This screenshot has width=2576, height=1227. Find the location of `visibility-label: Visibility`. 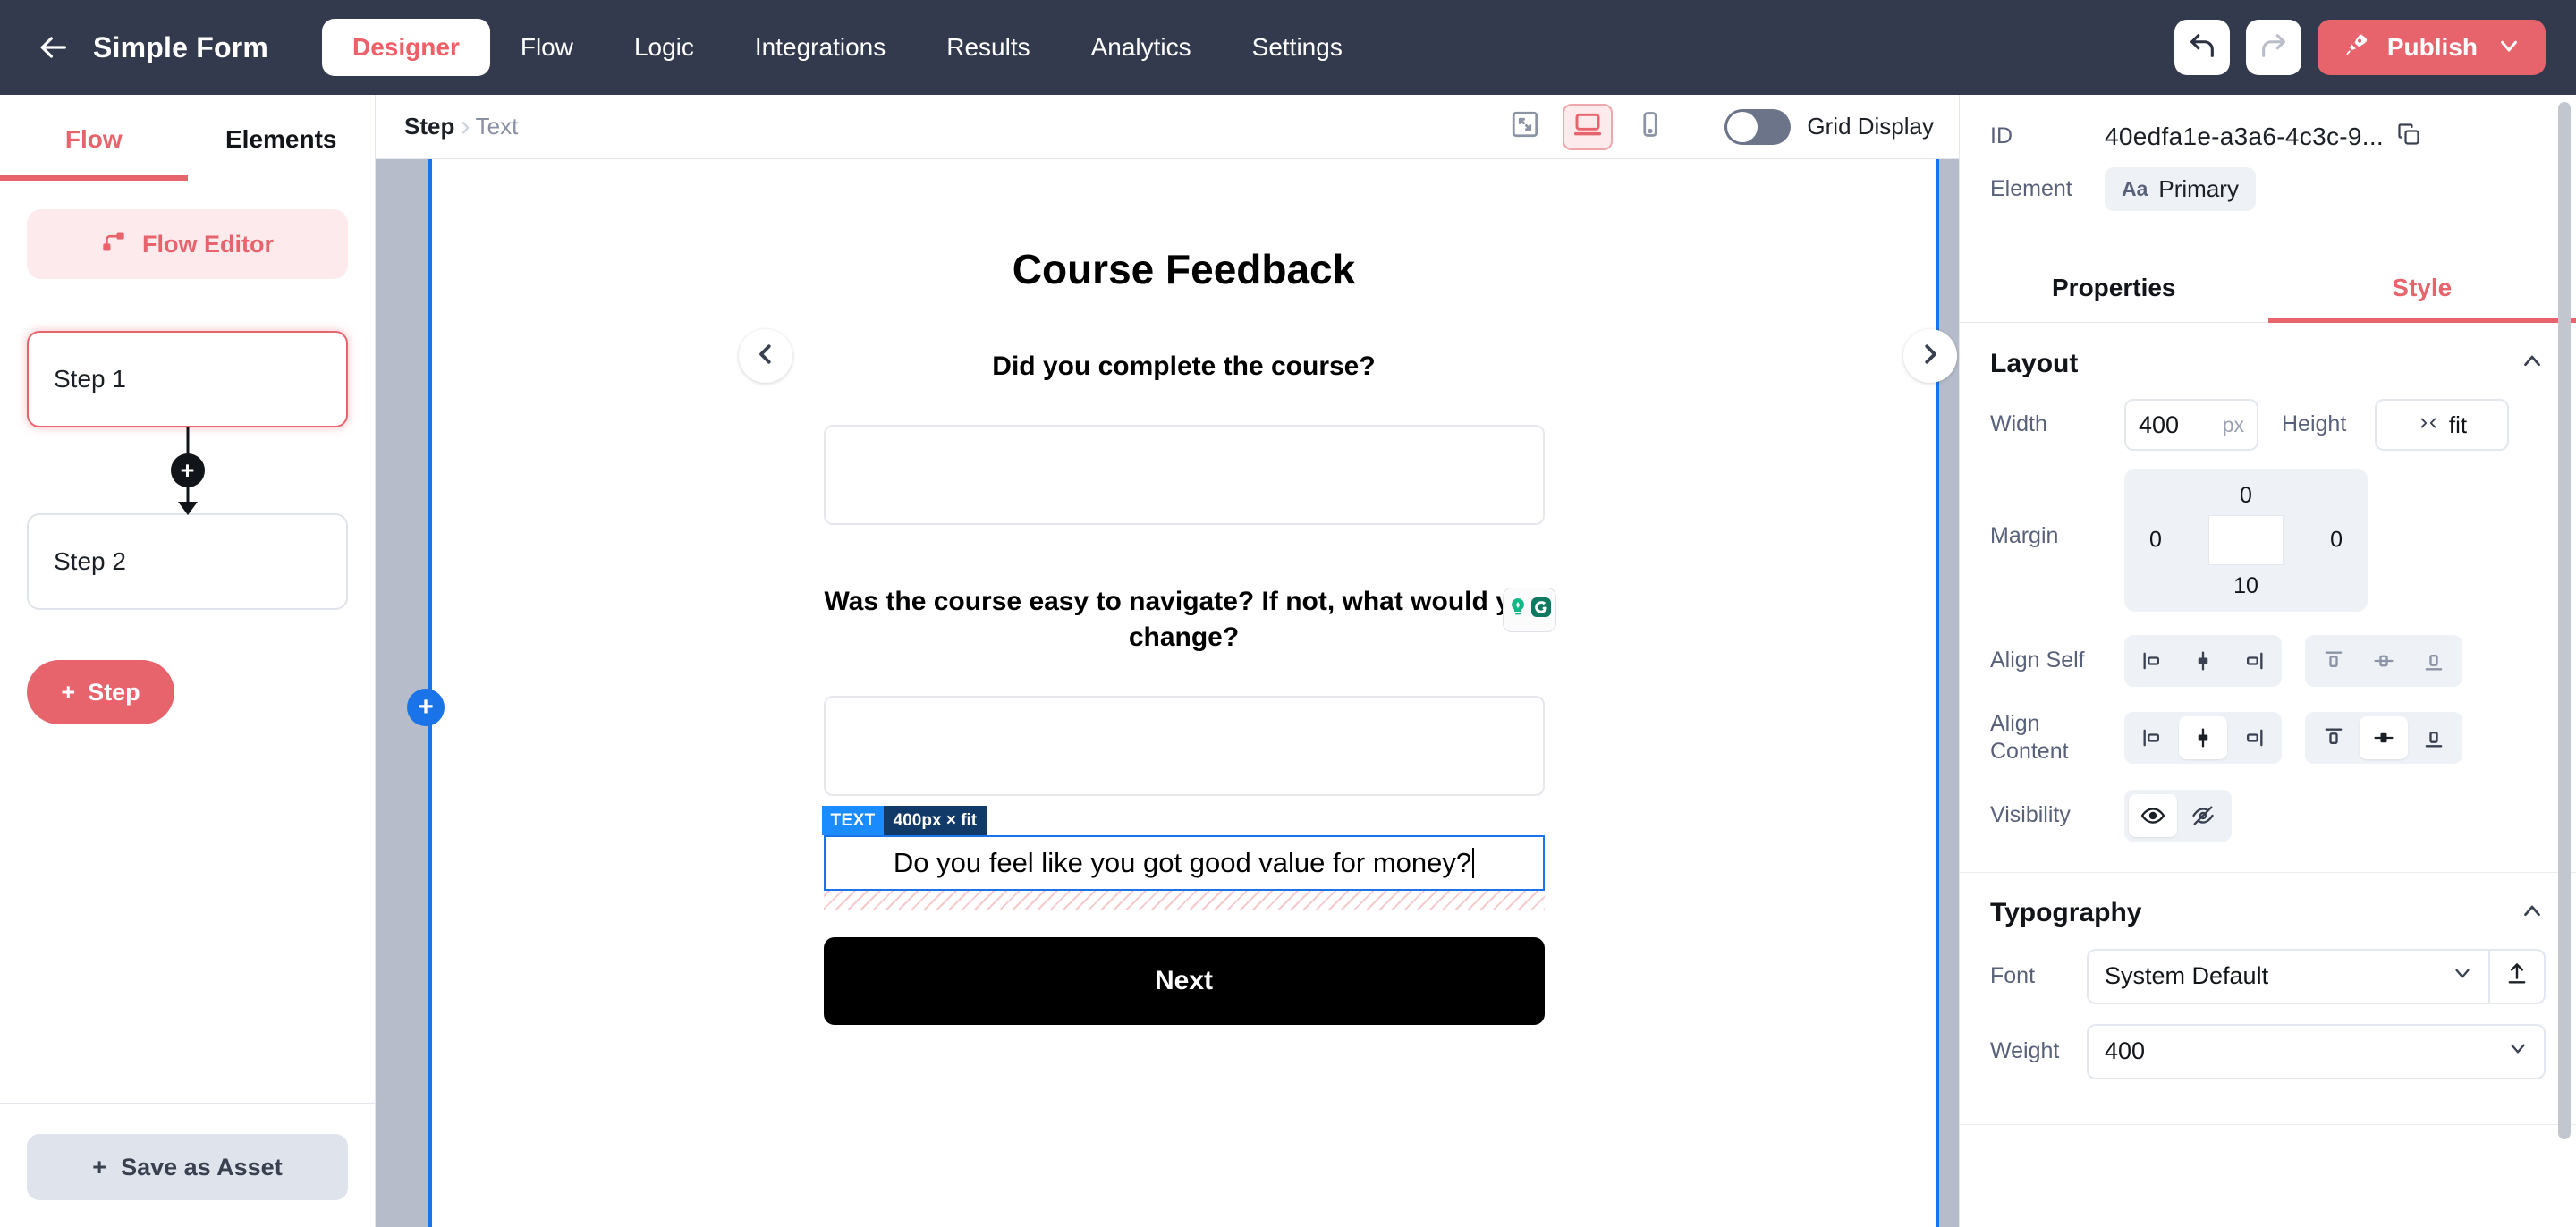

visibility-label: Visibility is located at coordinates (2030, 814).